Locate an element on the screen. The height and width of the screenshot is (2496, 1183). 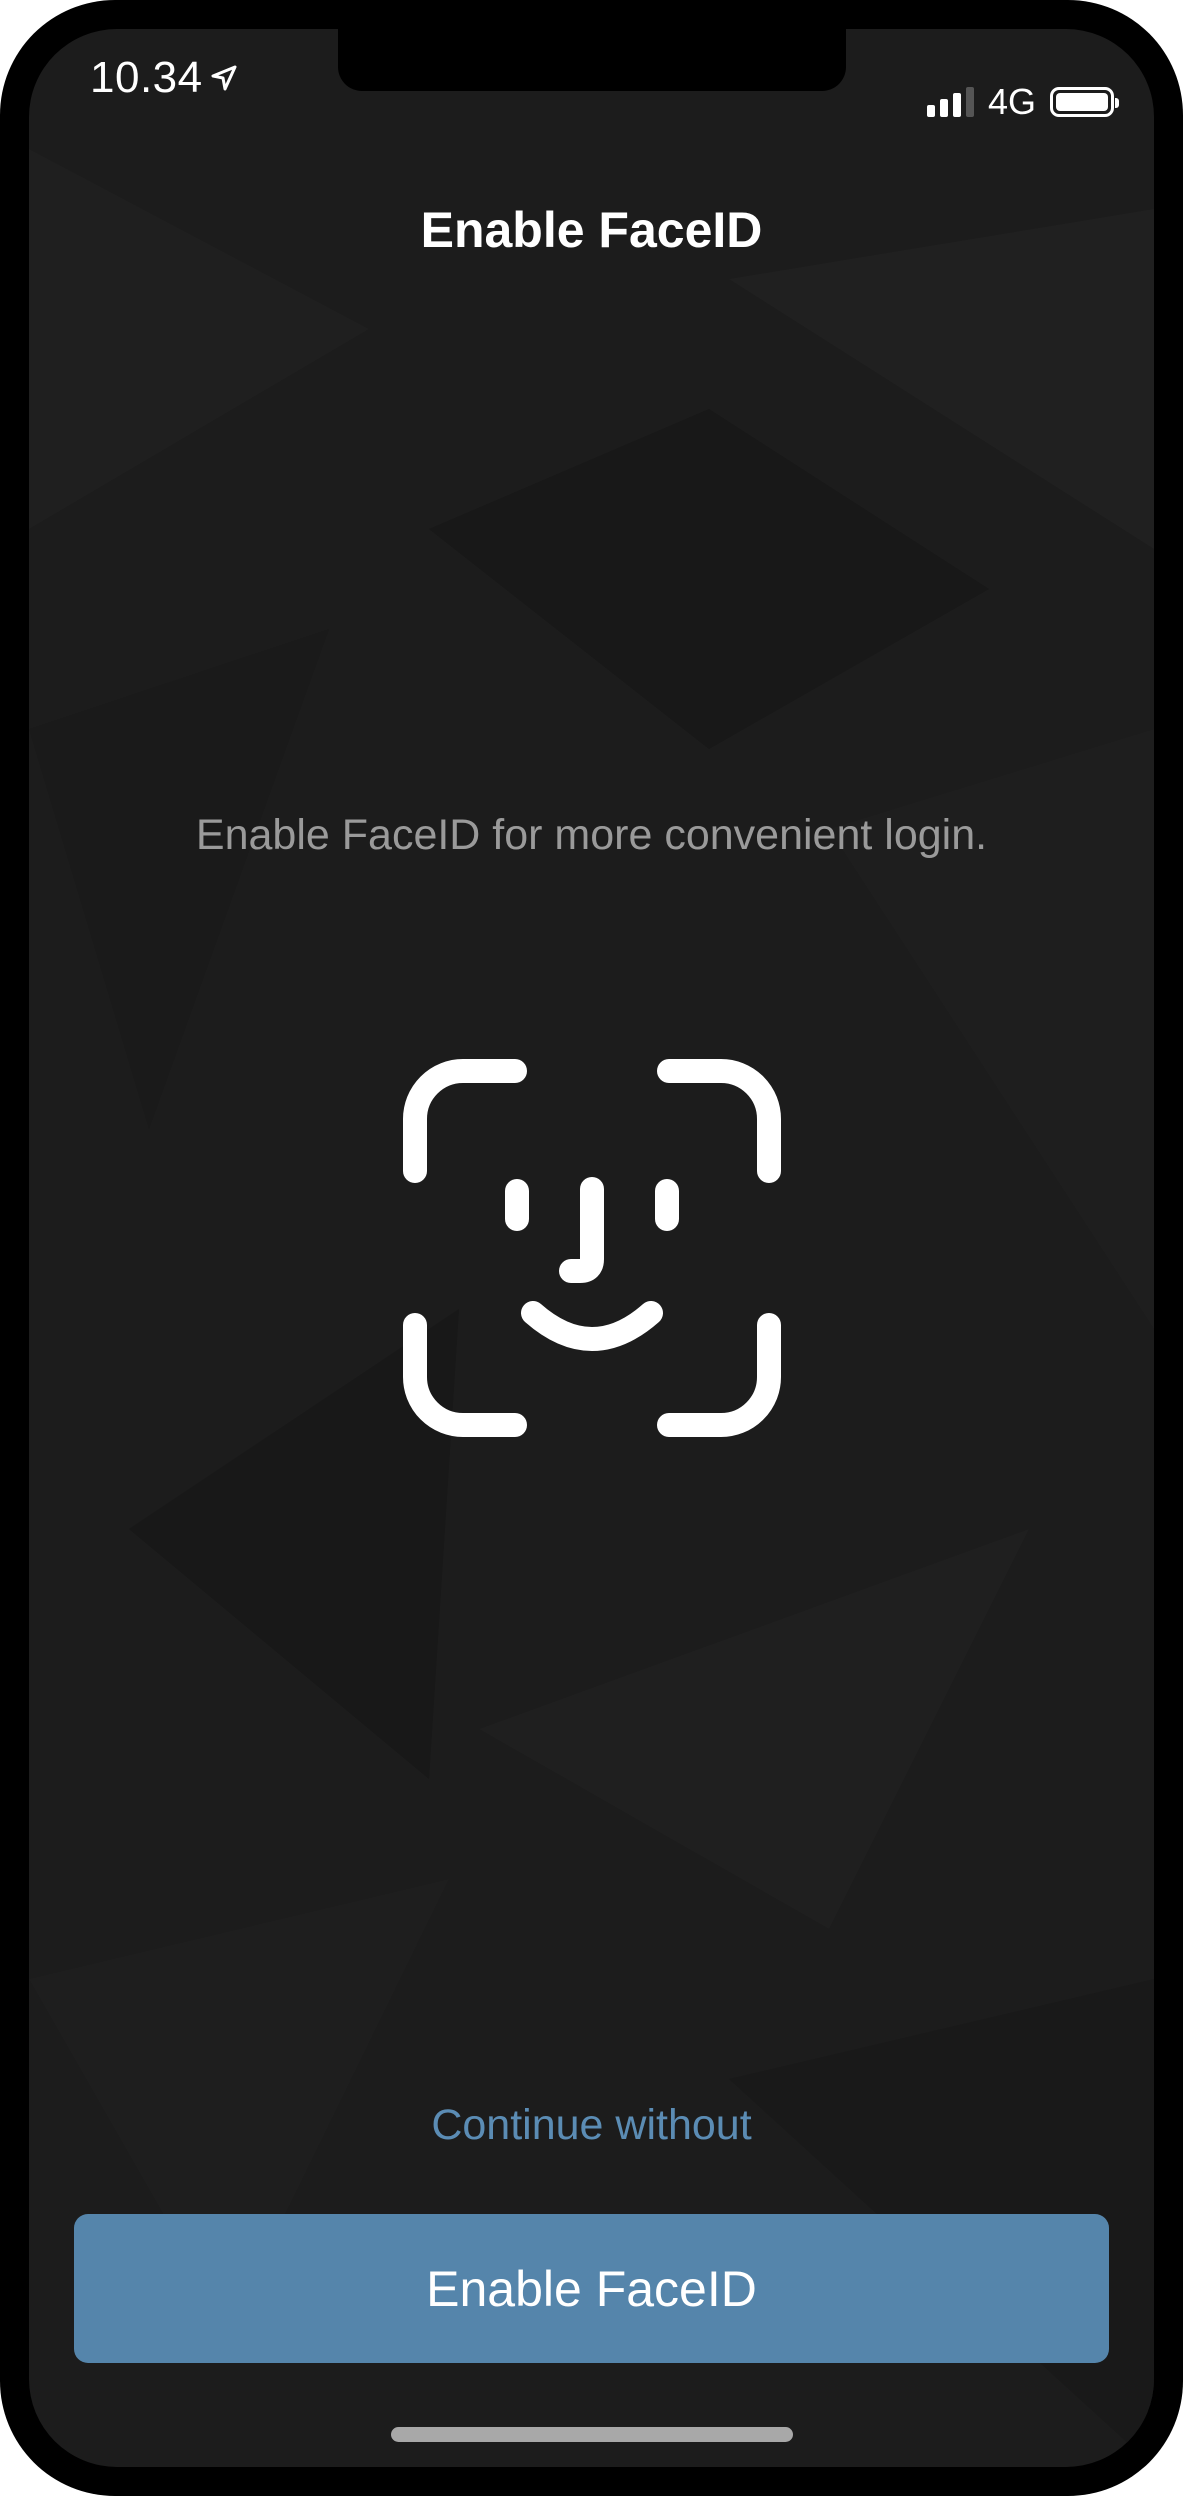
home-indicator is located at coordinates (592, 2434).